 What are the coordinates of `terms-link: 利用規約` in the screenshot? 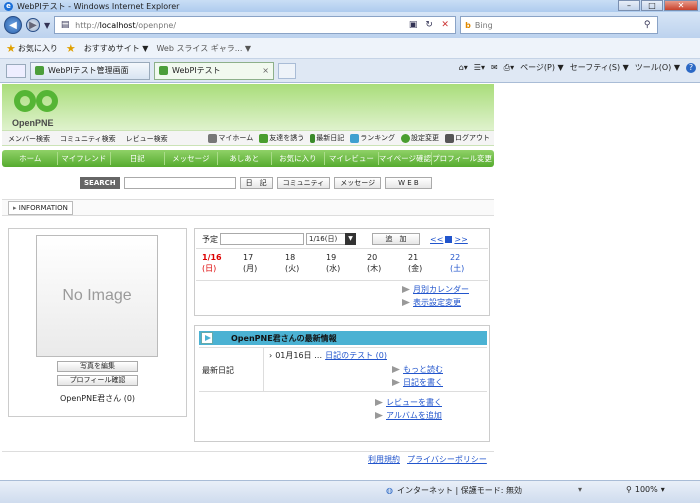 It's located at (384, 459).